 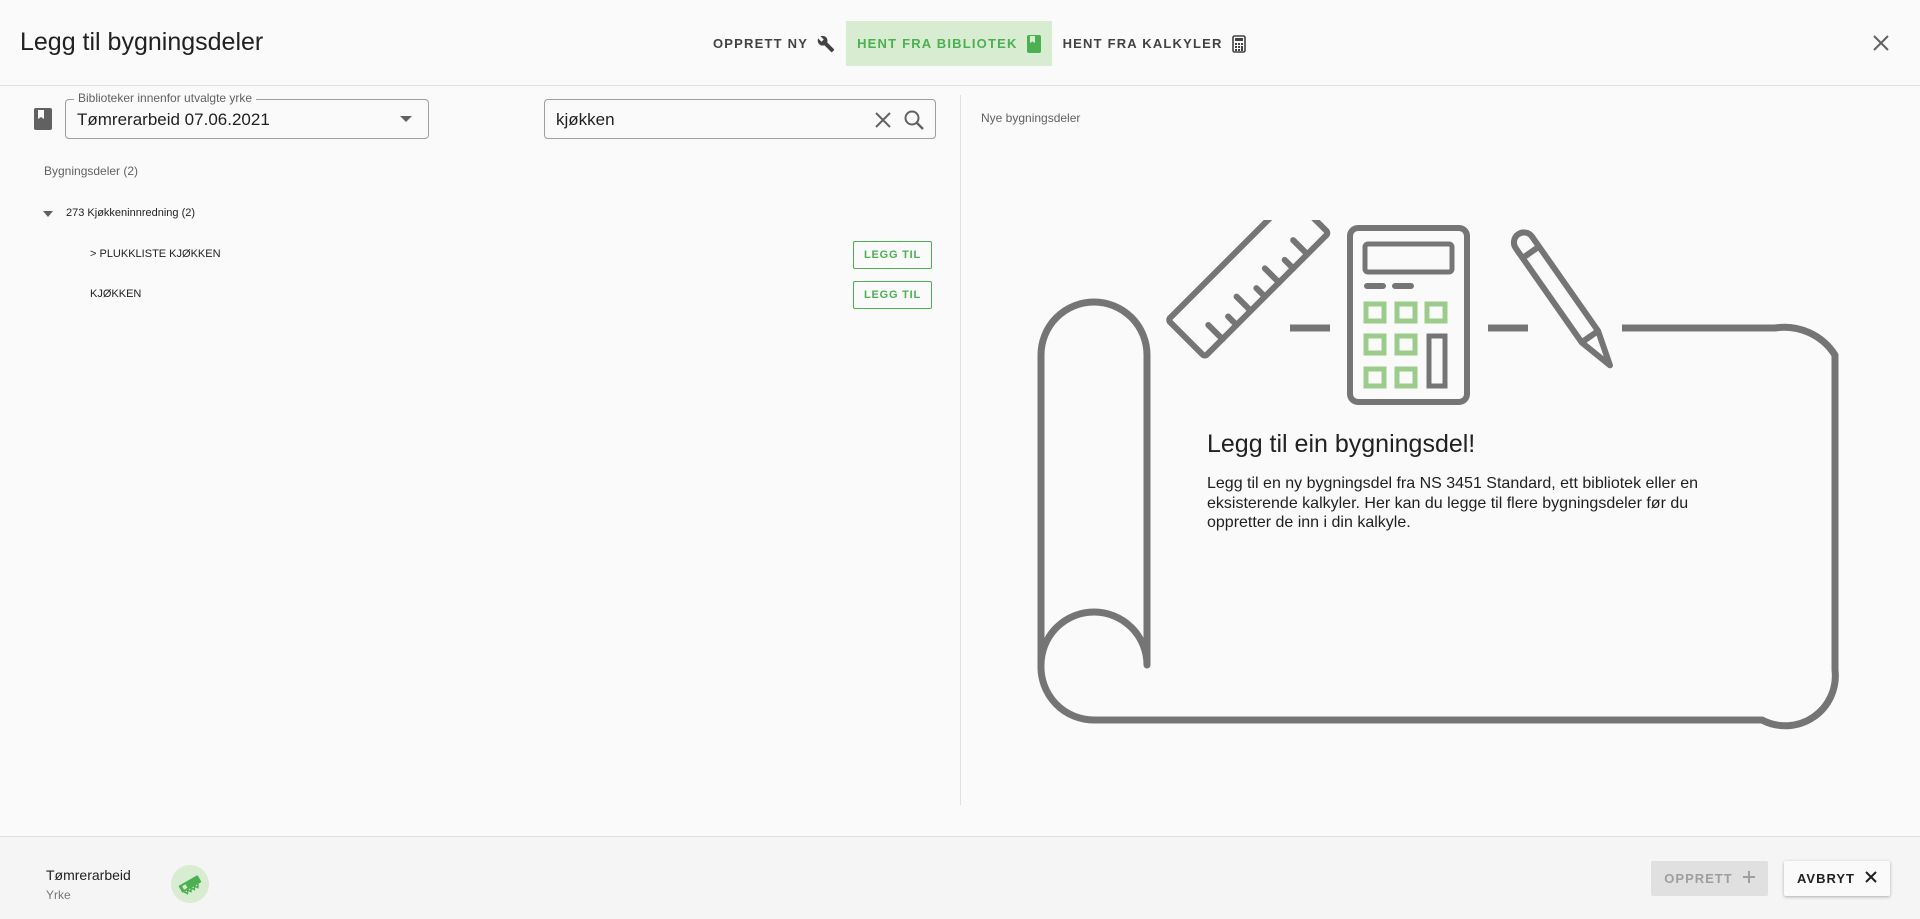 What do you see at coordinates (190, 884) in the screenshot?
I see `saw-icon` at bounding box center [190, 884].